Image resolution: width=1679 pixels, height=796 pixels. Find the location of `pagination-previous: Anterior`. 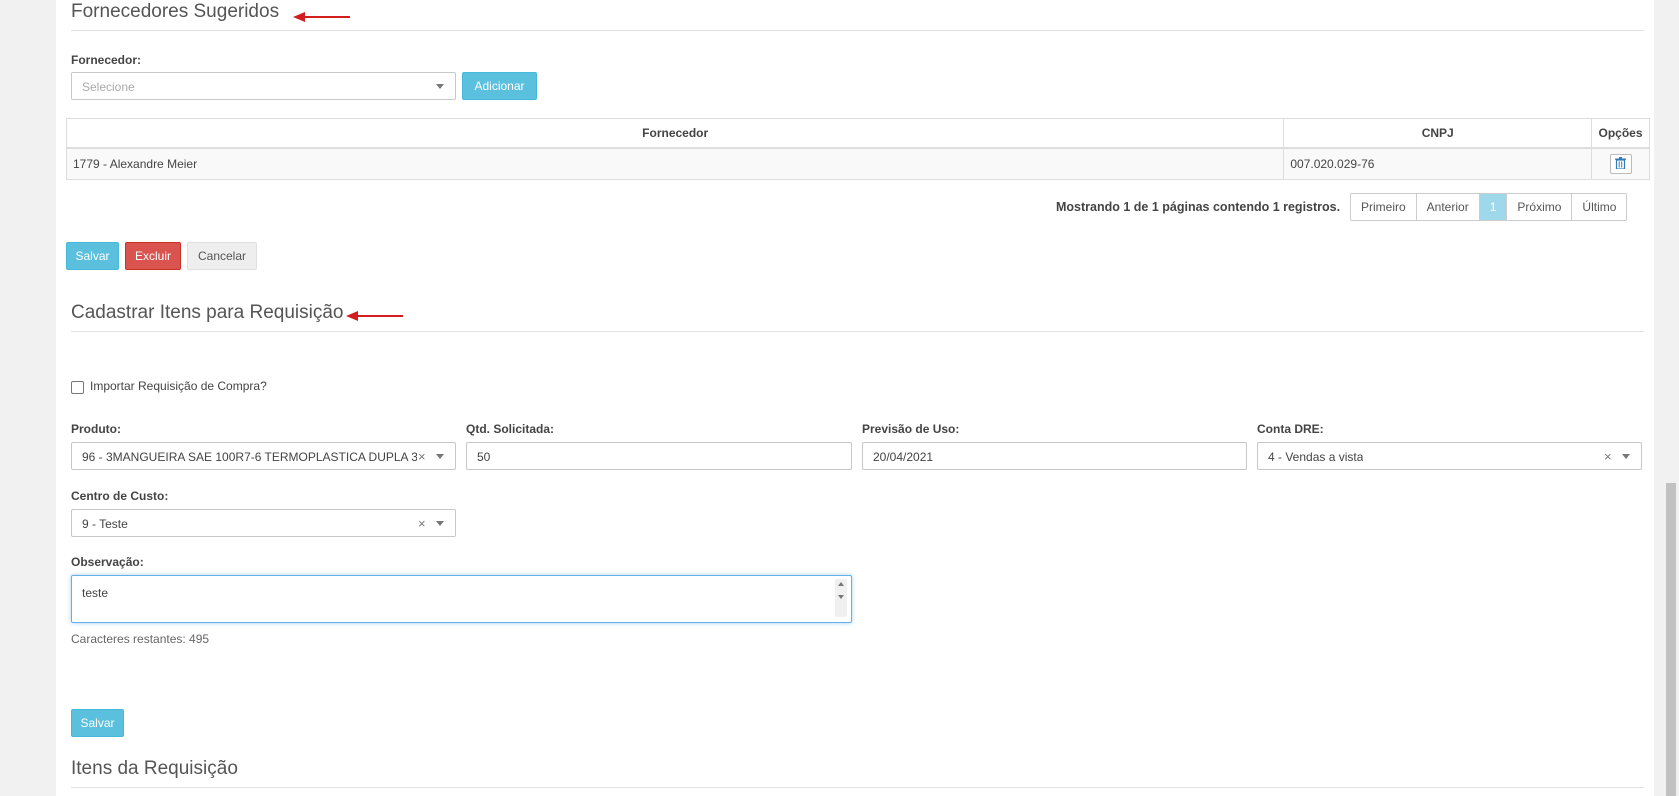

pagination-previous: Anterior is located at coordinates (1448, 207).